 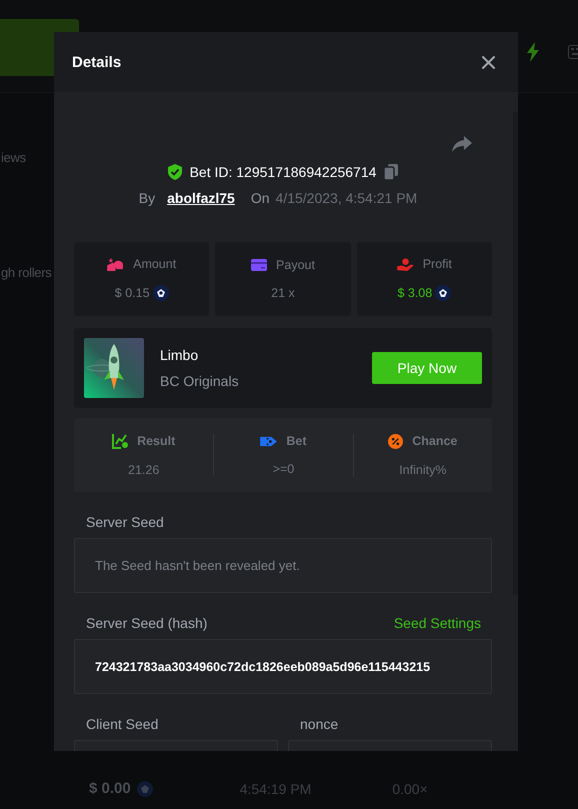 I want to click on coin-icon, so click(x=144, y=788).